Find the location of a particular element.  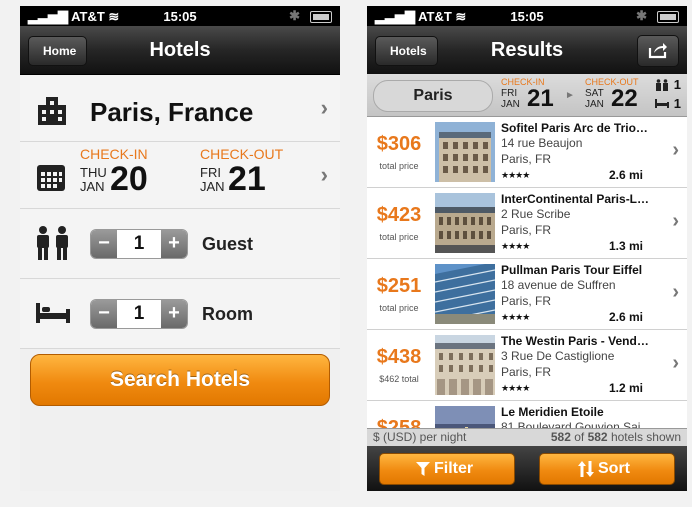

rooms-row: − 1 + Room is located at coordinates (180, 314).